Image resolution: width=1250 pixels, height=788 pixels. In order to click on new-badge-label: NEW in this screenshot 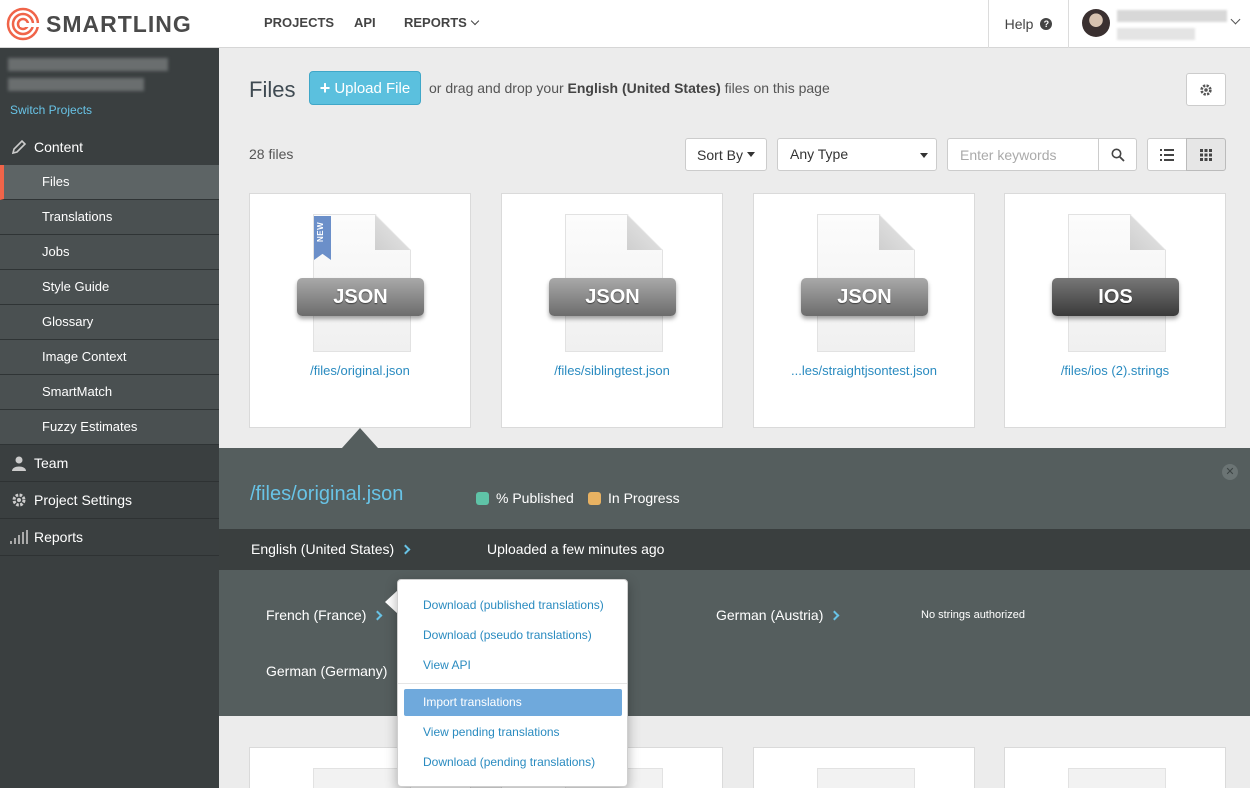, I will do `click(320, 231)`.